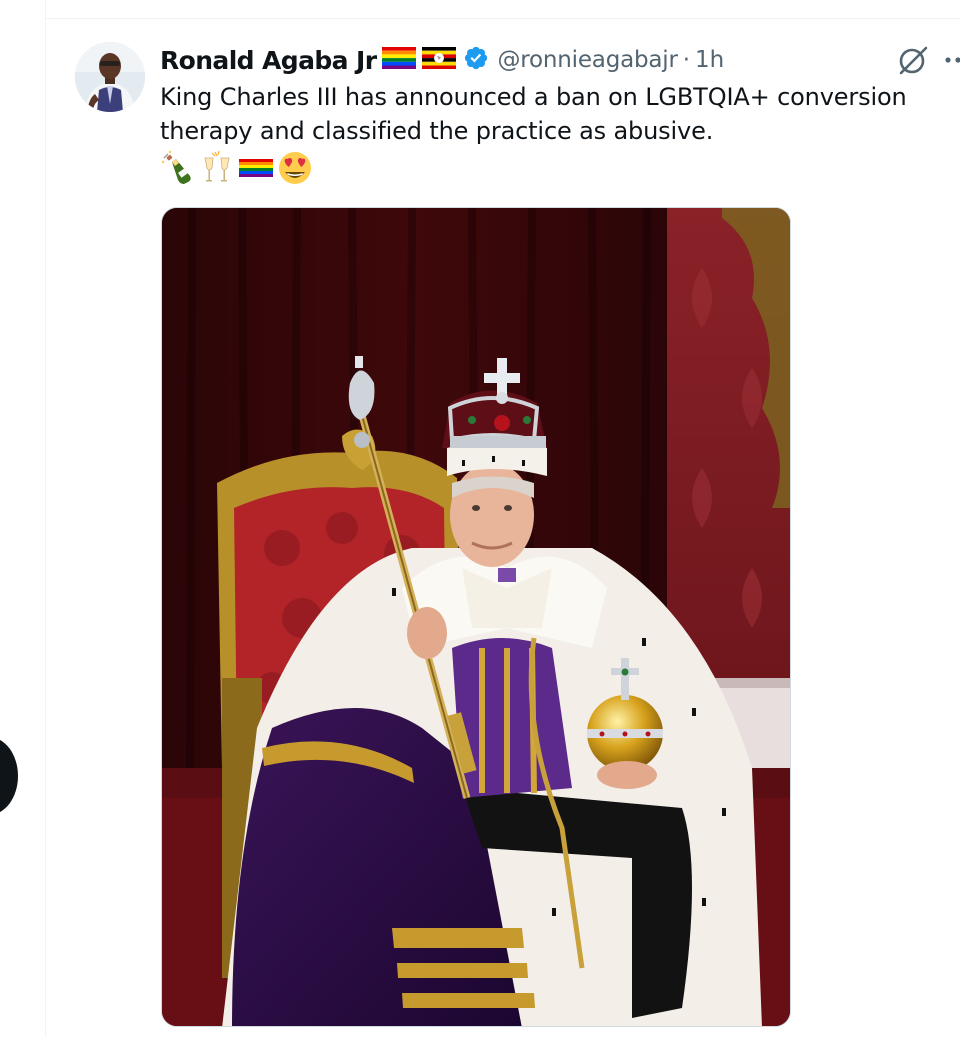 This screenshot has height=1037, width=960. I want to click on verified-badge-icon, so click(476, 60).